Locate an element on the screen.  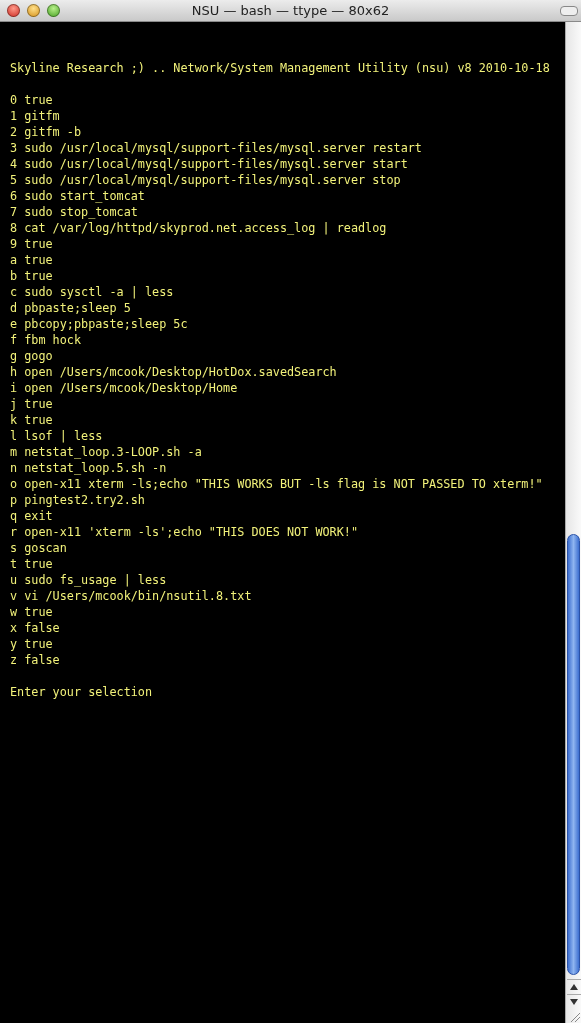
toolbar-toggle-button is located at coordinates (569, 10).